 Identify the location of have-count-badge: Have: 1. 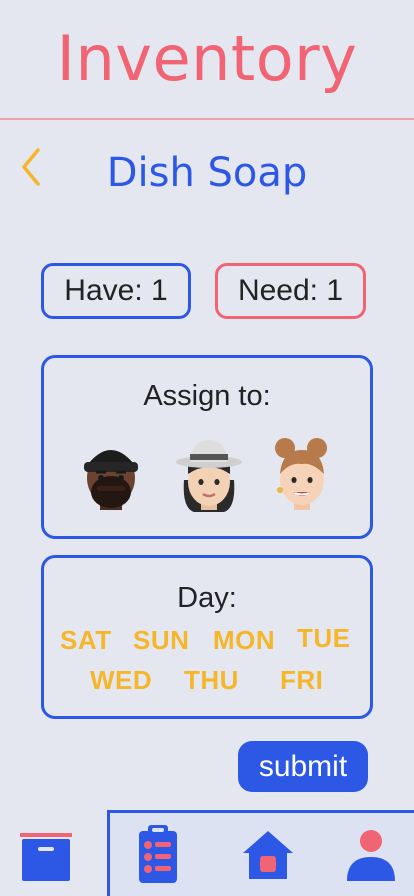
(116, 291).